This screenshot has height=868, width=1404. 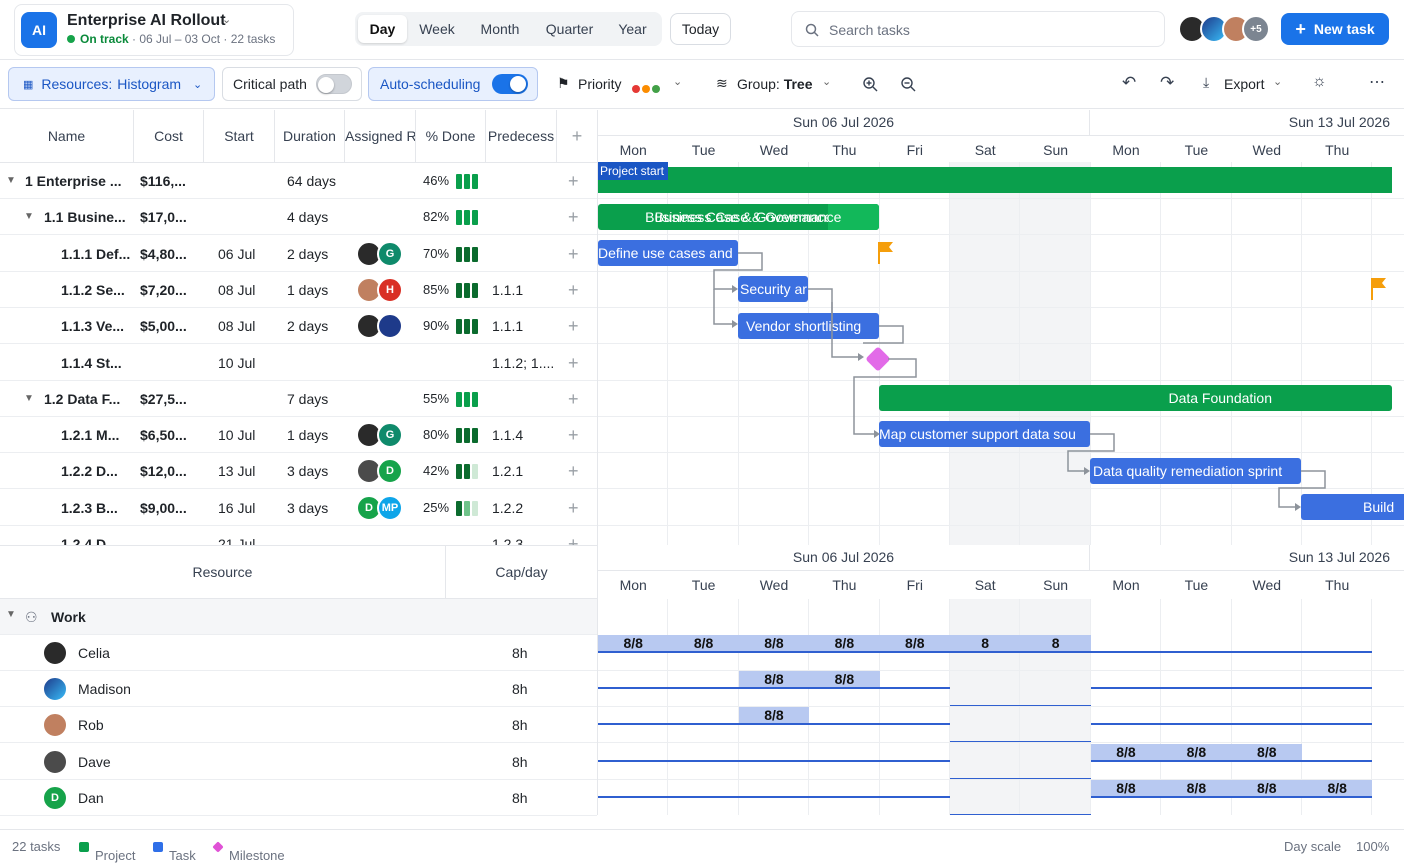 What do you see at coordinates (382, 29) in the screenshot?
I see `view-day: Day` at bounding box center [382, 29].